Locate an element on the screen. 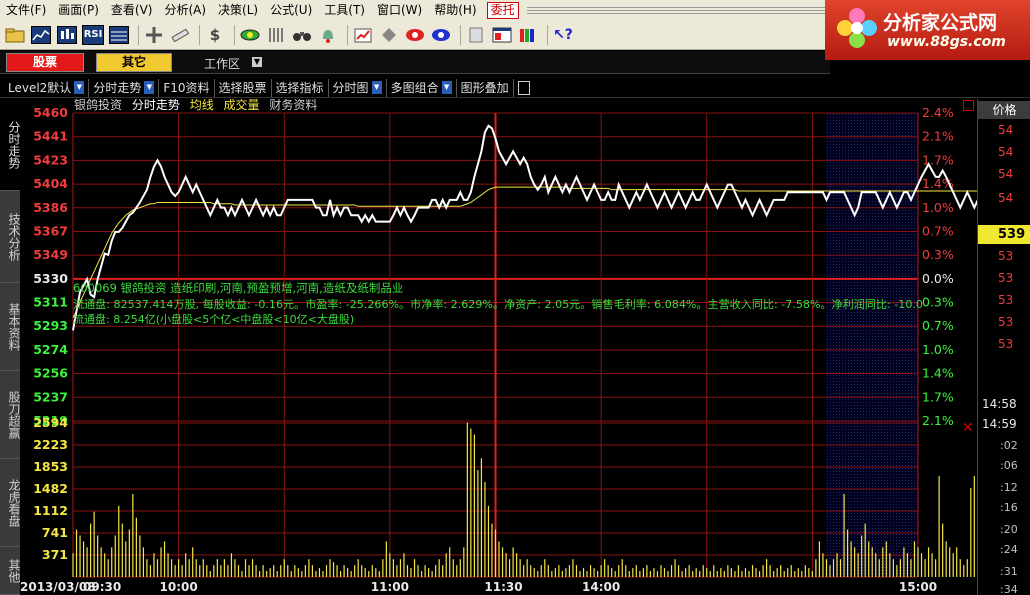  percent-tick-label: 0.0% is located at coordinates (938, 278).